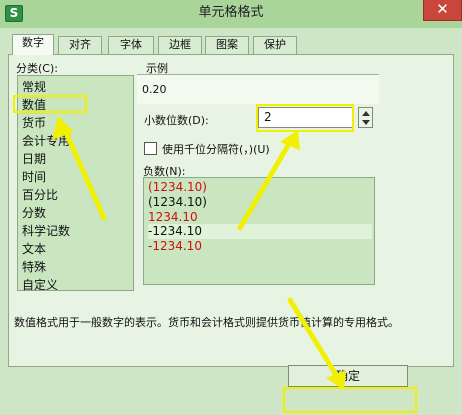  I want to click on window-title: 单元格格式, so click(231, 12).